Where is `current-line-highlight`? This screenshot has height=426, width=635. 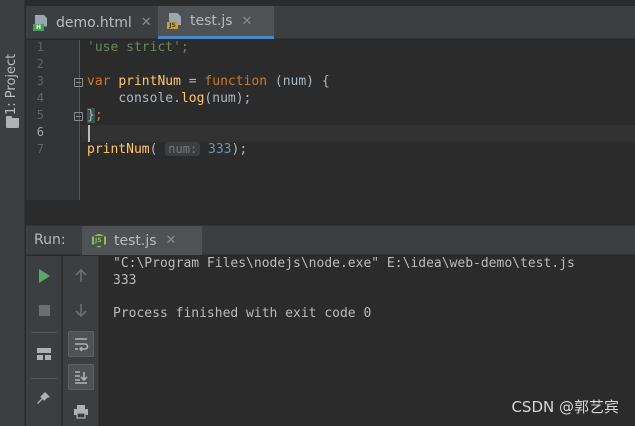 current-line-highlight is located at coordinates (358, 133).